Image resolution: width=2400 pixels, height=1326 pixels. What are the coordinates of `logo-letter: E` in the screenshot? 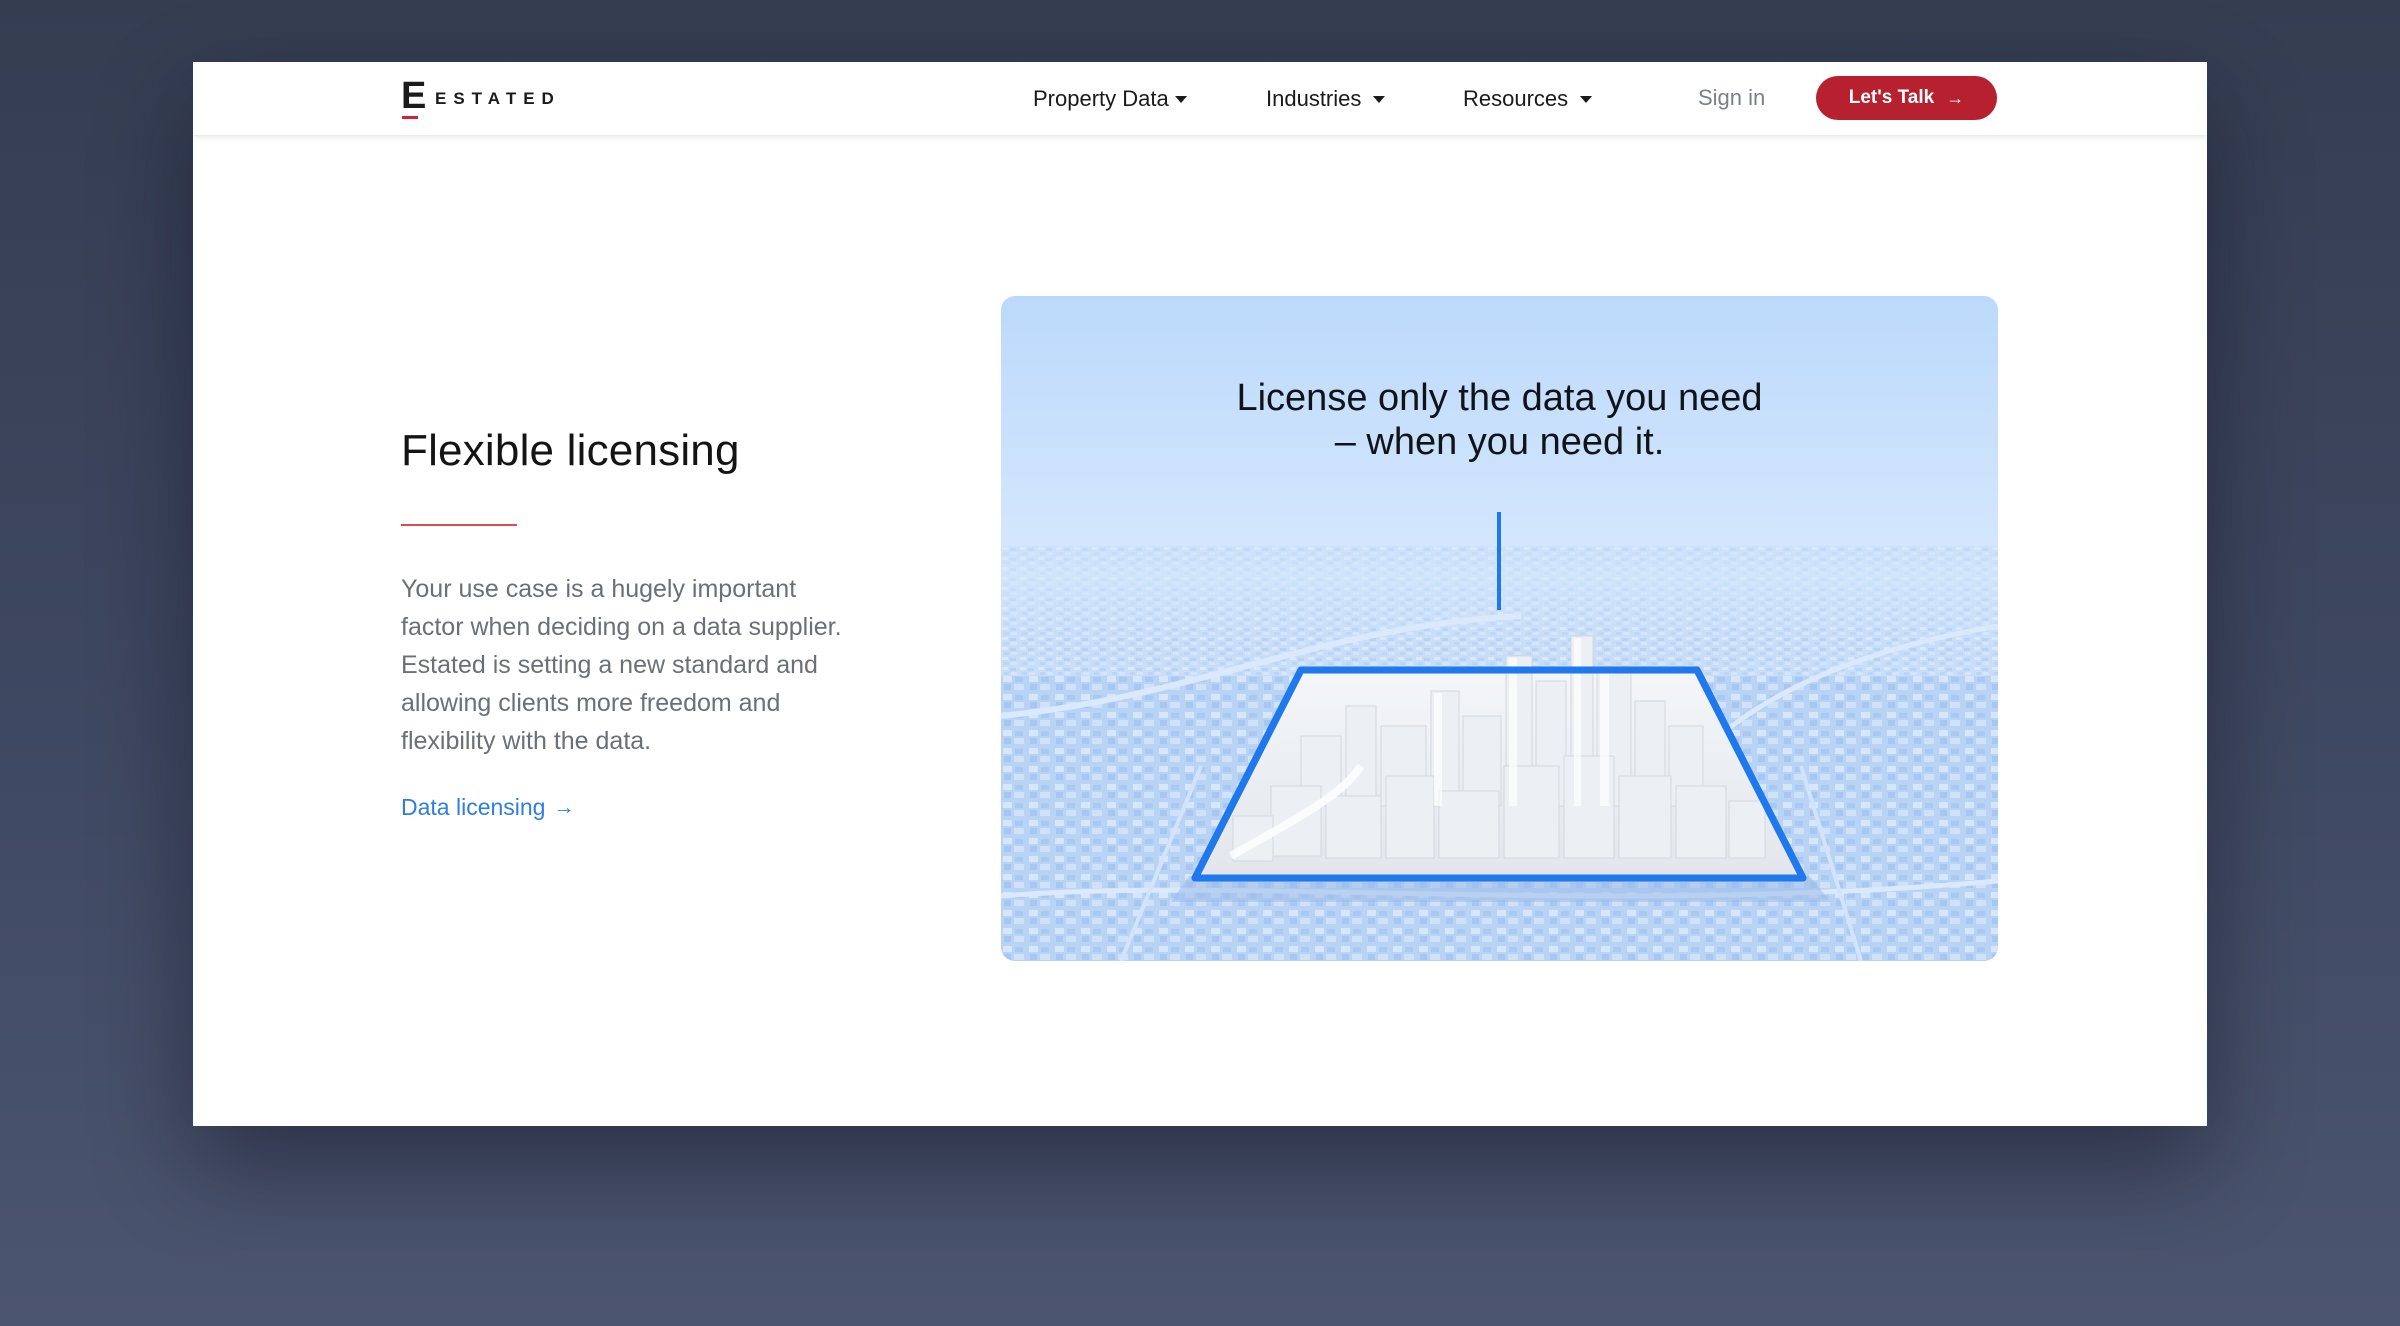 It's located at (414, 96).